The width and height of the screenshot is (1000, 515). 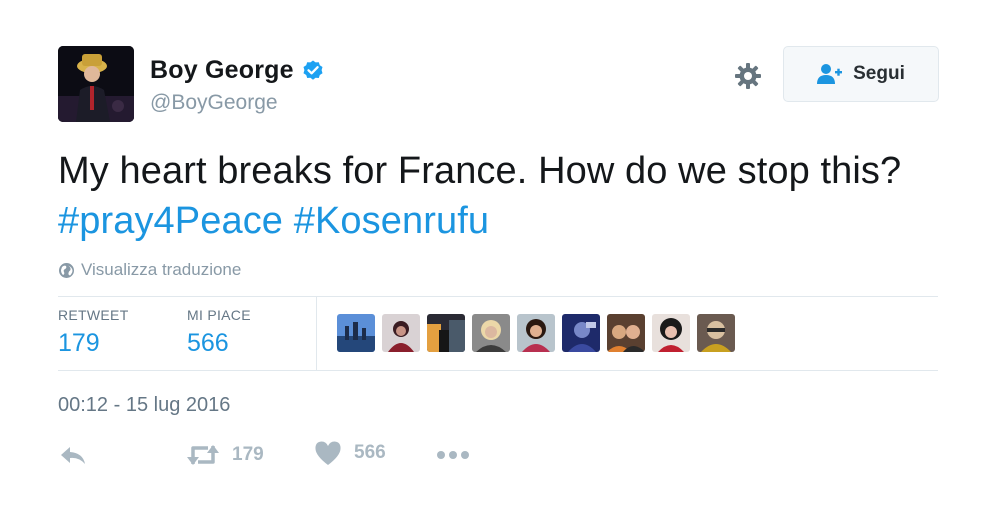 I want to click on more-button, so click(x=453, y=455).